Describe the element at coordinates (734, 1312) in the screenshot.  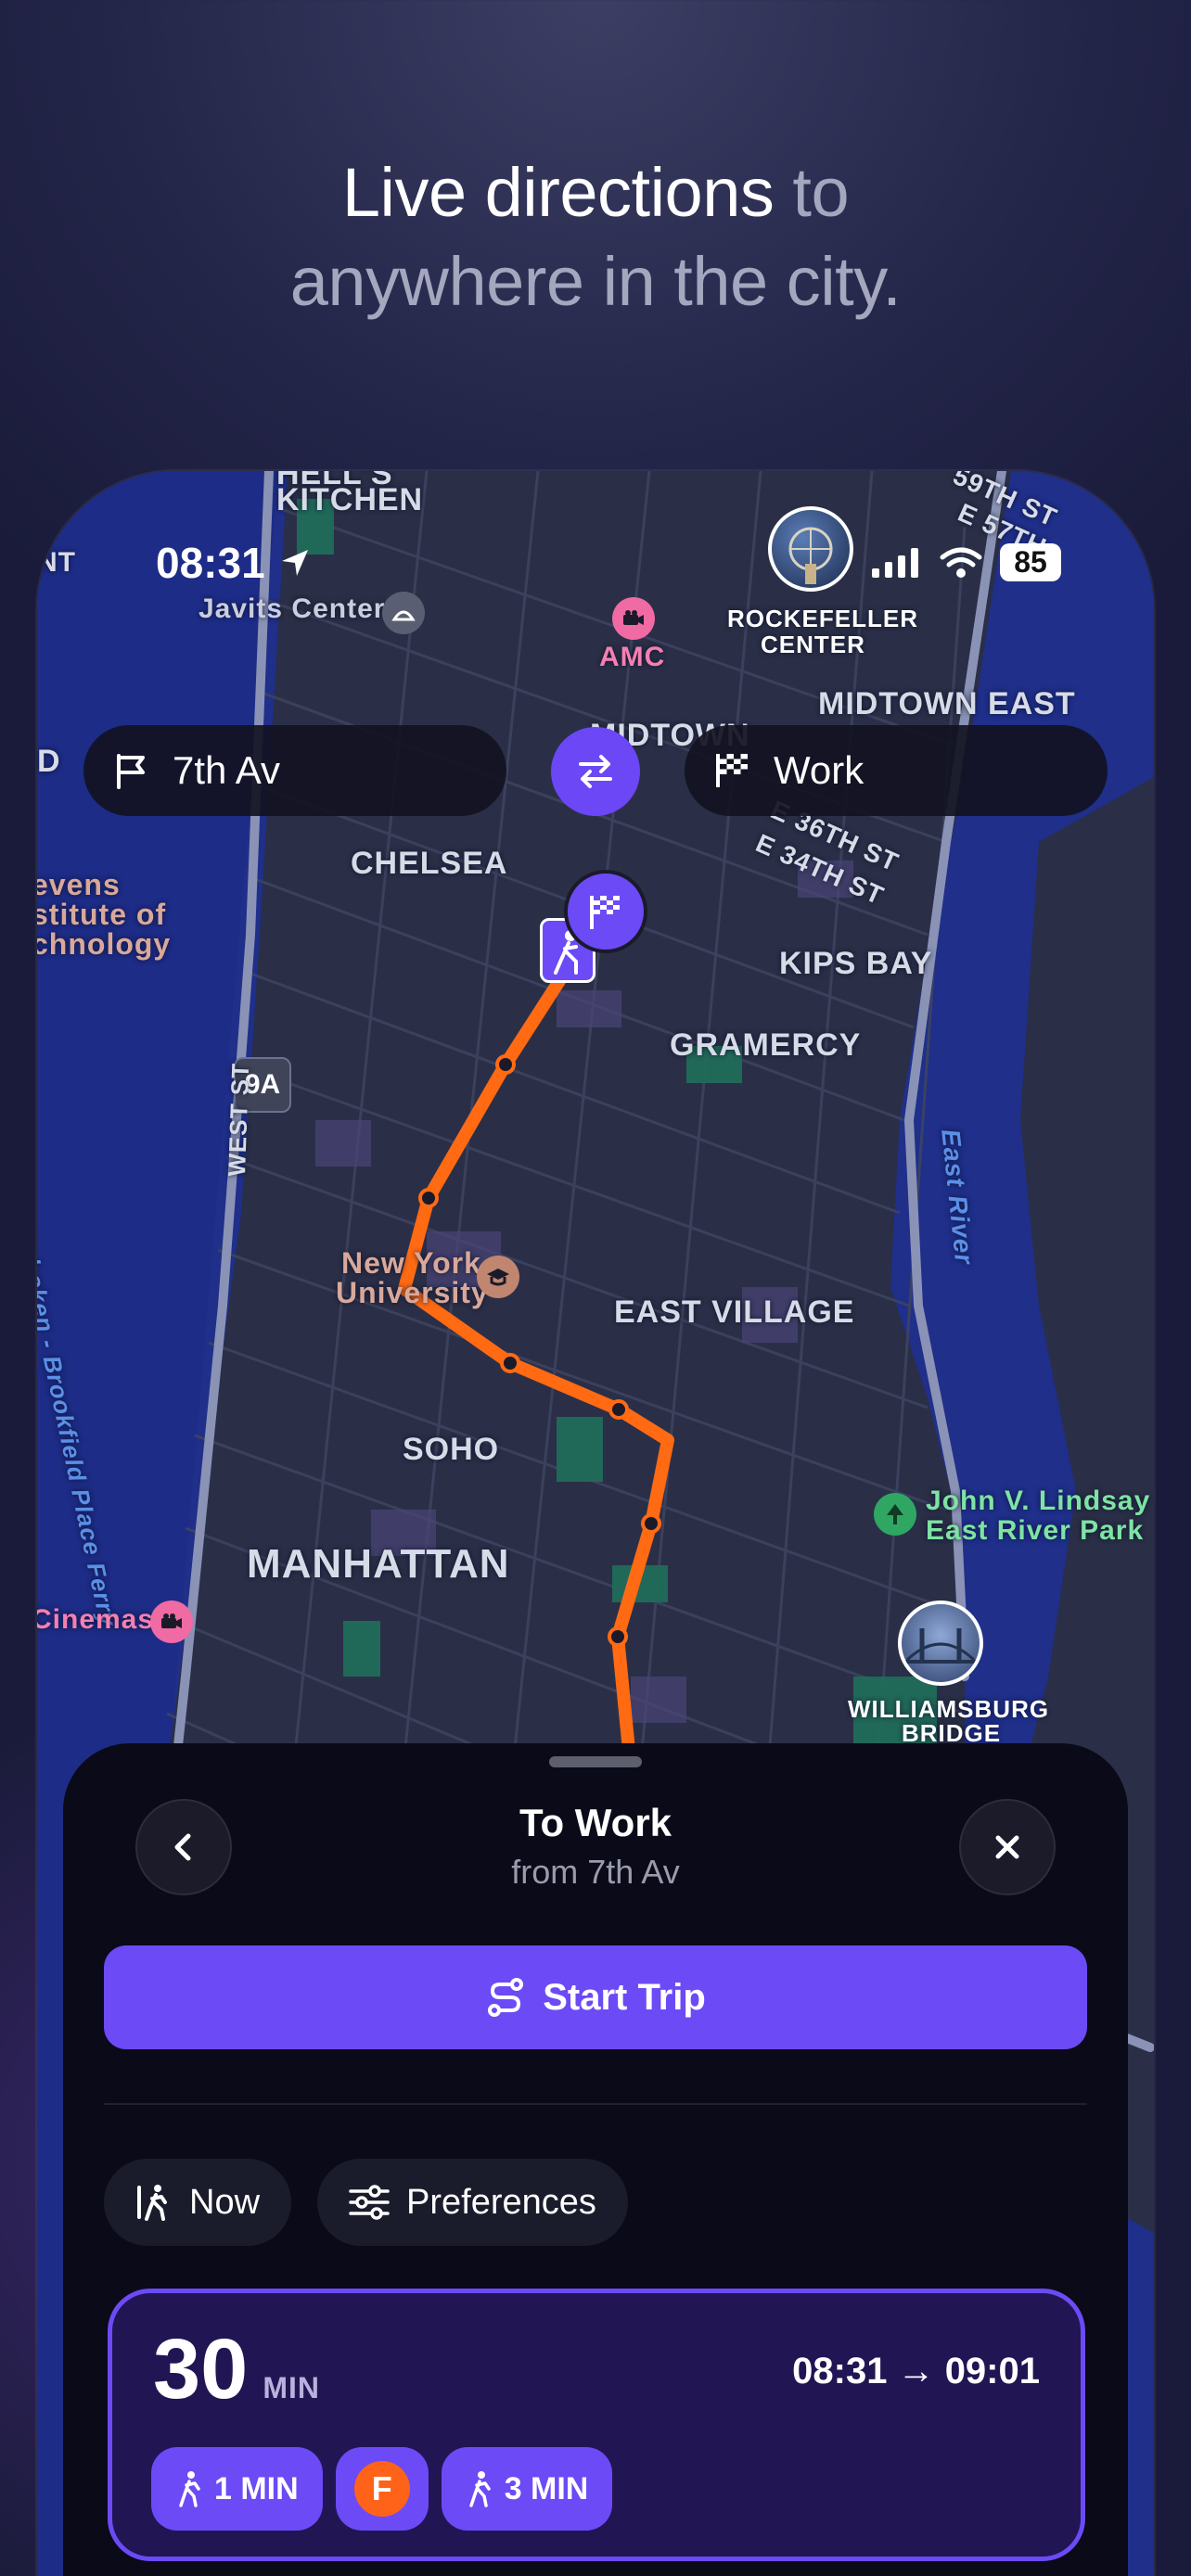
I see `map-label-east-village: EAST VILLAGE` at that location.